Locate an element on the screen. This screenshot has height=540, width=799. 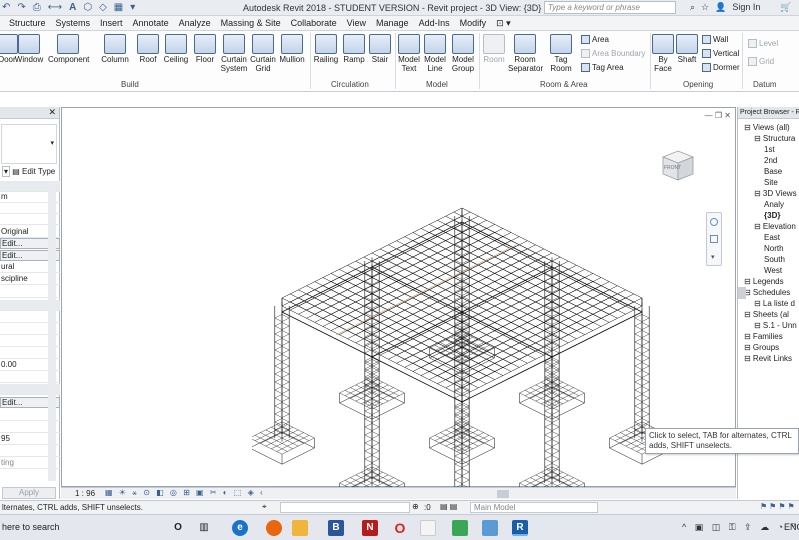
mullion-button: Mullion is located at coordinates (292, 49).